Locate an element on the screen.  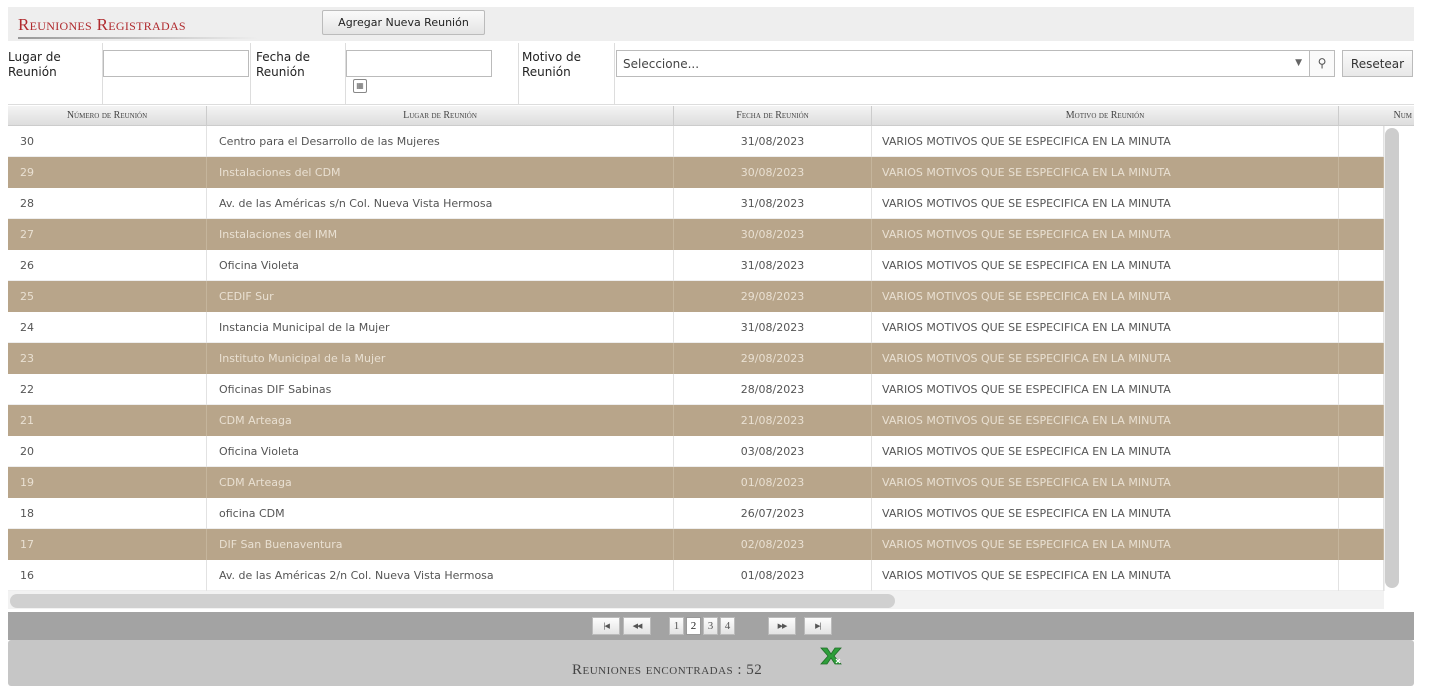
page-button-3: 3 is located at coordinates (710, 626).